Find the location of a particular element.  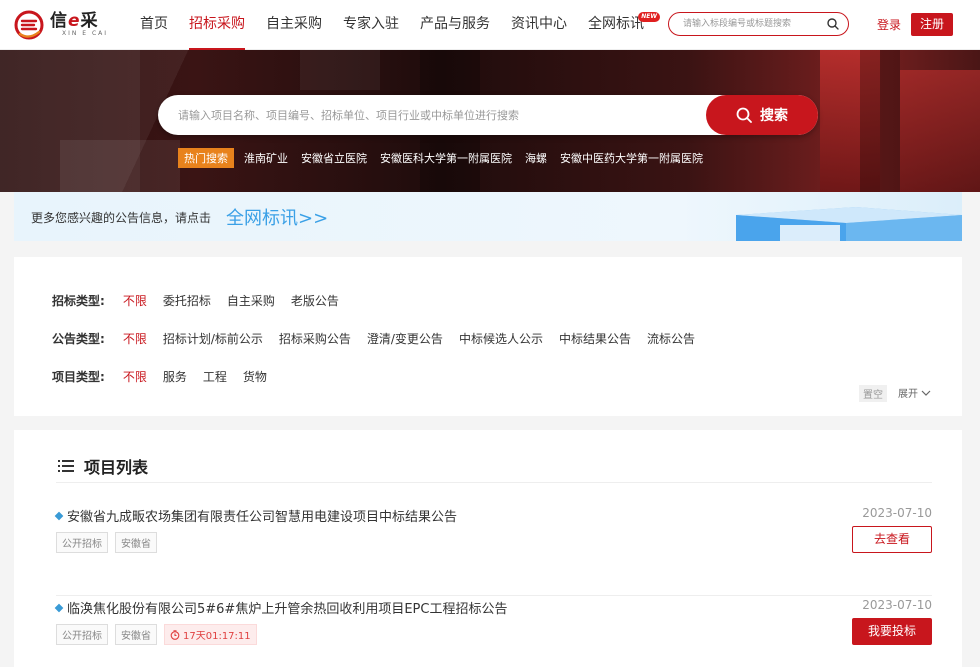

hero-search-box: 搜索 is located at coordinates (488, 115).